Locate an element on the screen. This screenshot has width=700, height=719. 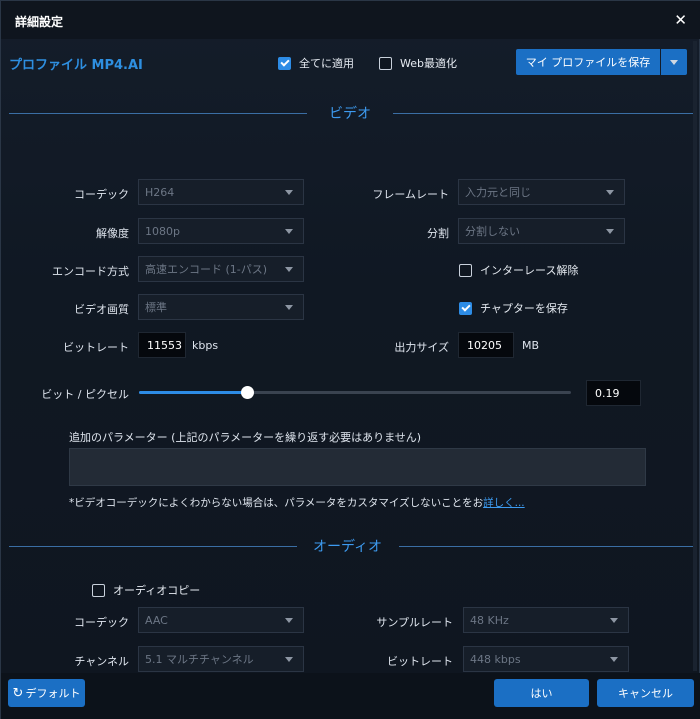
audio-section-title: オーディオ is located at coordinates (348, 547).